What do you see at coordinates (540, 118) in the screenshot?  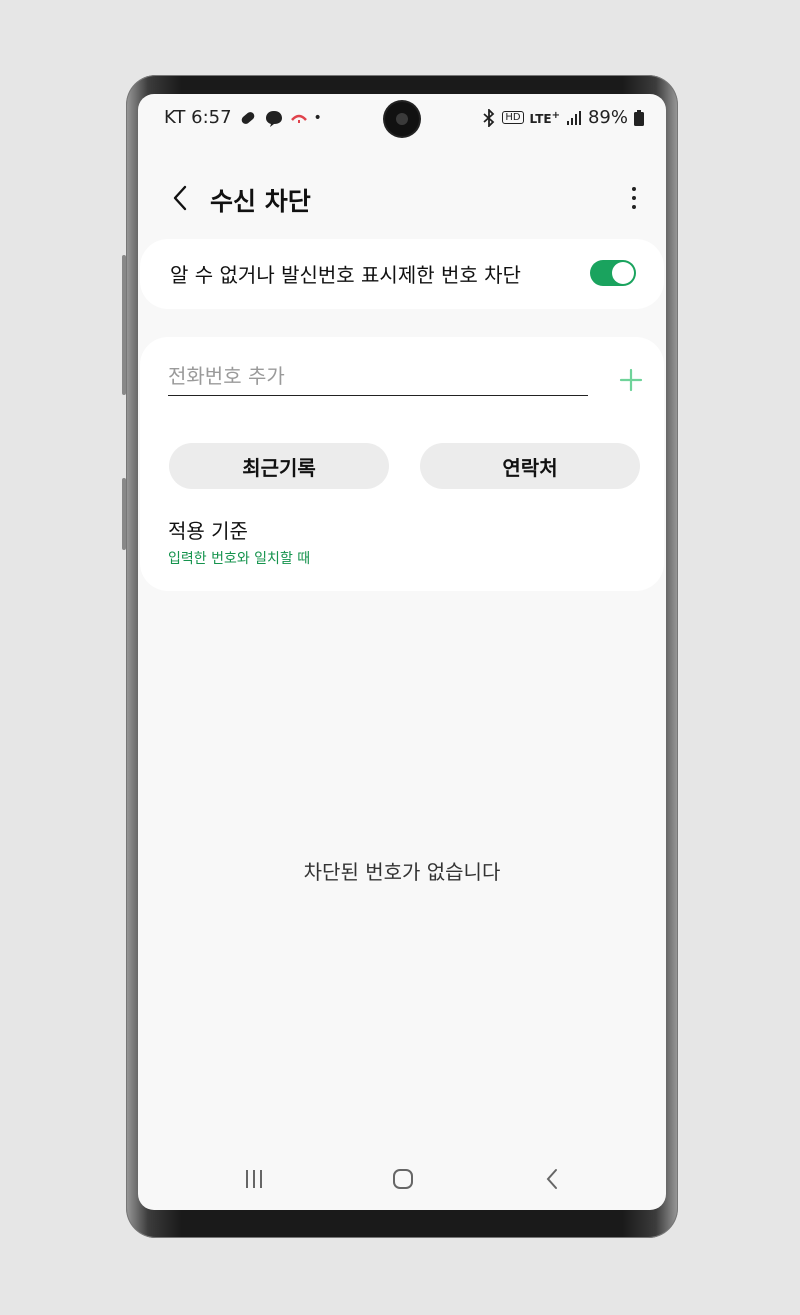 I see `network-label: LTE` at bounding box center [540, 118].